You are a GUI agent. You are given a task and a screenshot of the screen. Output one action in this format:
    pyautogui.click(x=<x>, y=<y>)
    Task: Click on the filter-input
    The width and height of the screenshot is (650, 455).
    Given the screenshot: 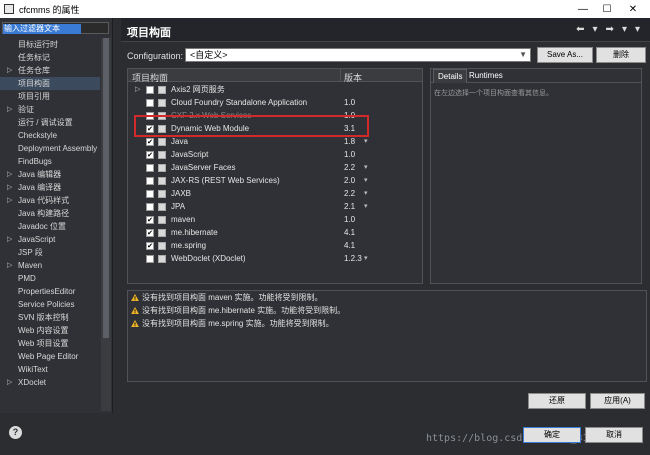 What is the action you would take?
    pyautogui.click(x=42, y=28)
    